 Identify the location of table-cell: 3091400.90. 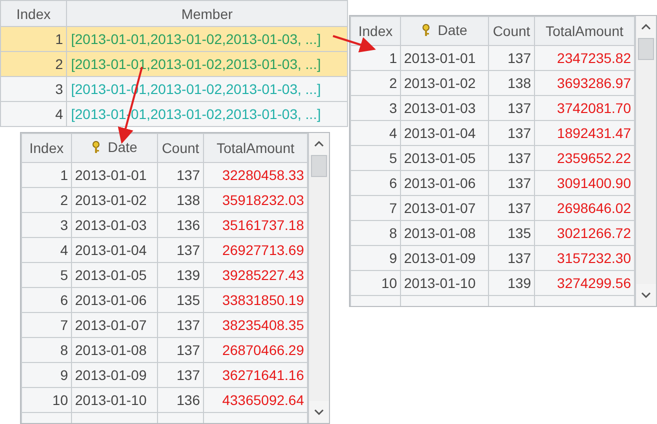
(584, 183).